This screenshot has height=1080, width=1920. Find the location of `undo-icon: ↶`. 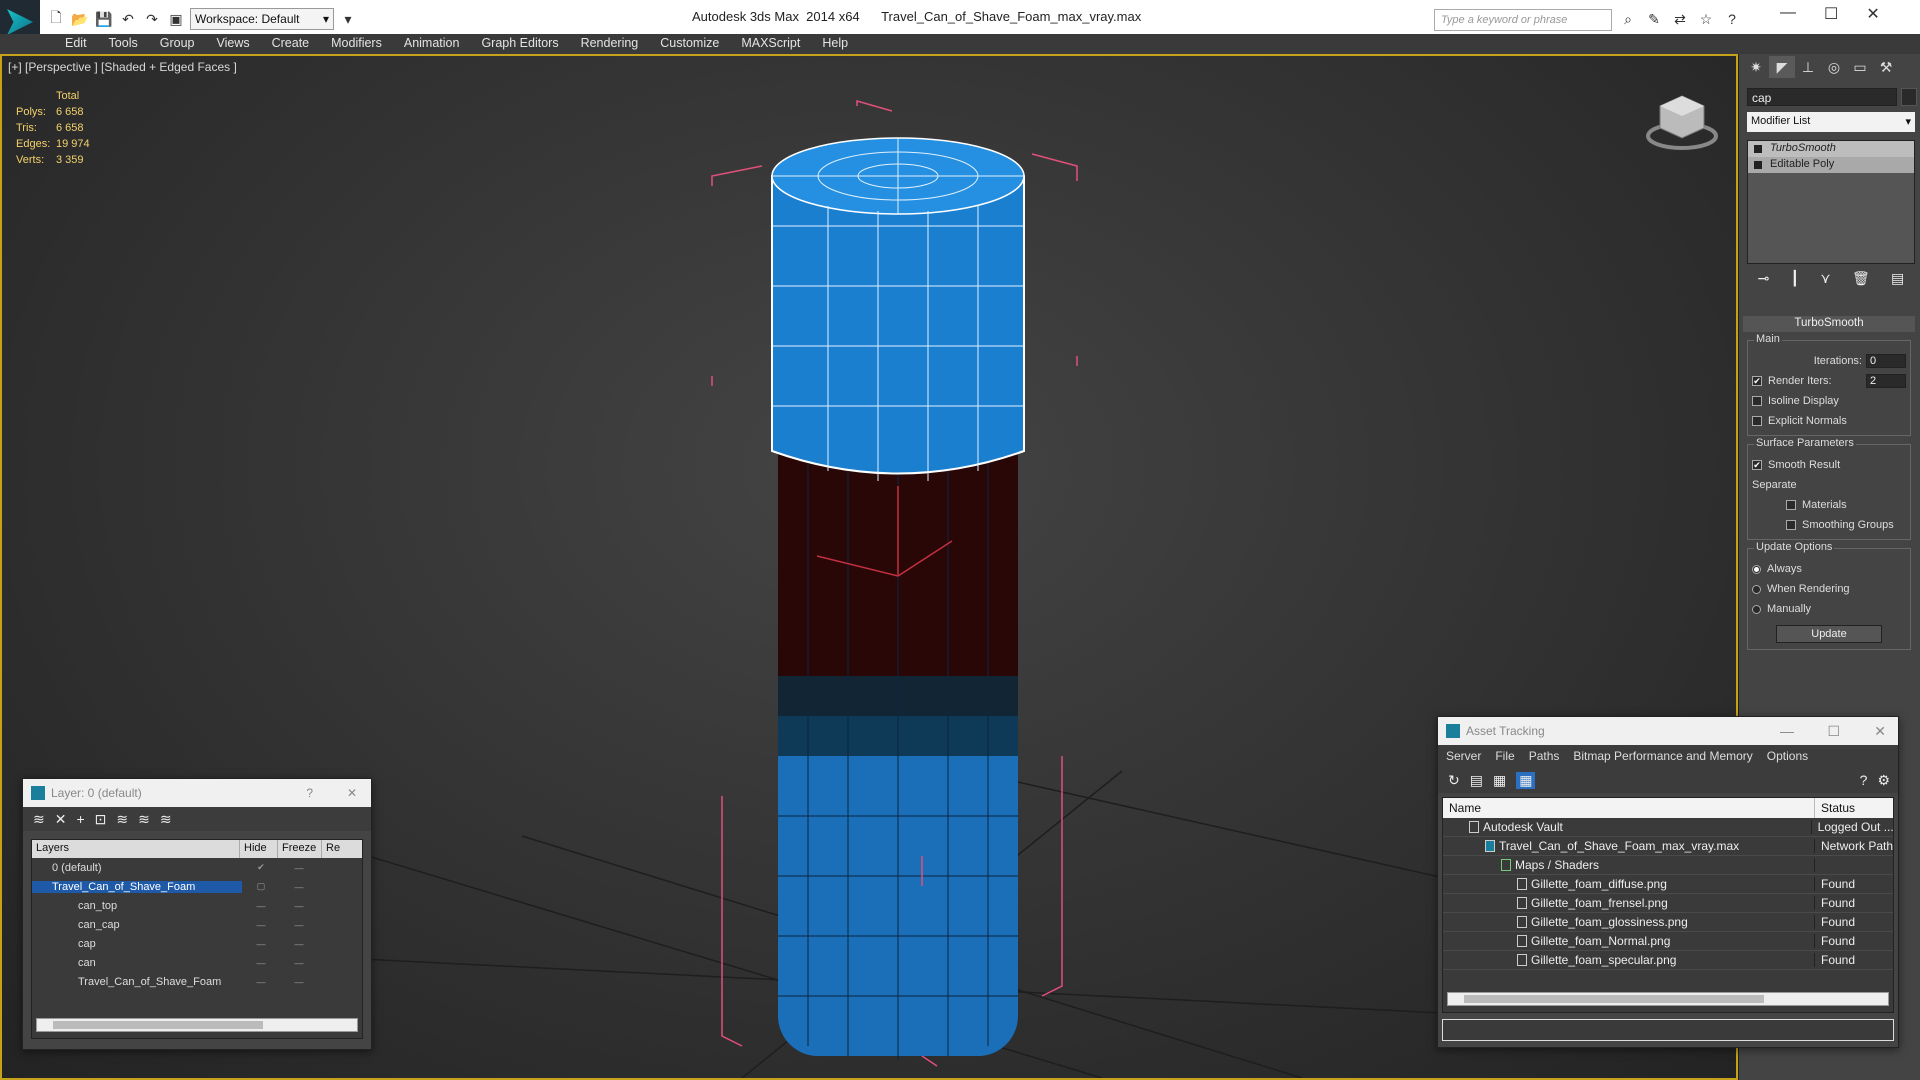

undo-icon: ↶ is located at coordinates (128, 19).